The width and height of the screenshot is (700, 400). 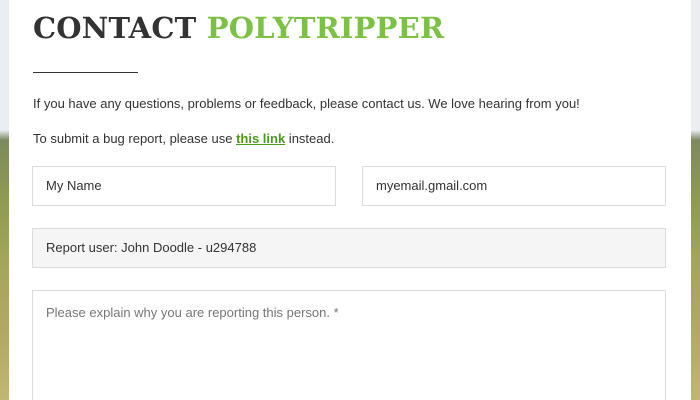 I want to click on page-title: CONTACT POLYTRIPPER, so click(x=238, y=28).